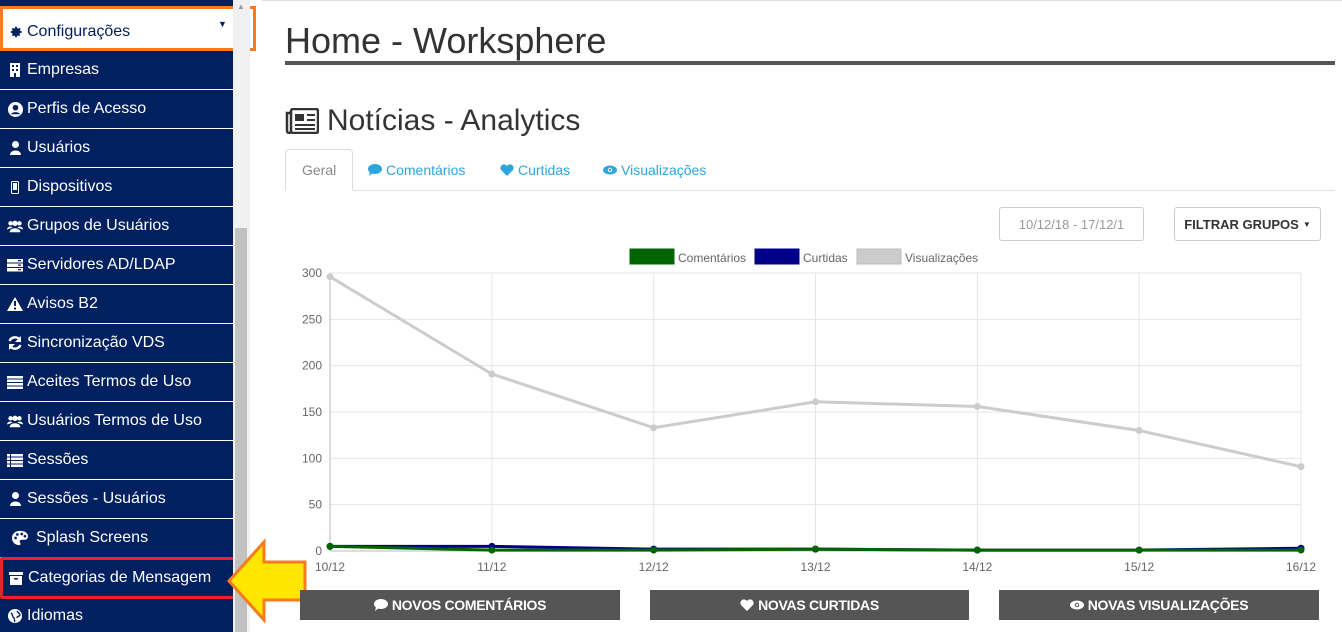  Describe the element at coordinates (20, 538) in the screenshot. I see `palette-icon` at that location.